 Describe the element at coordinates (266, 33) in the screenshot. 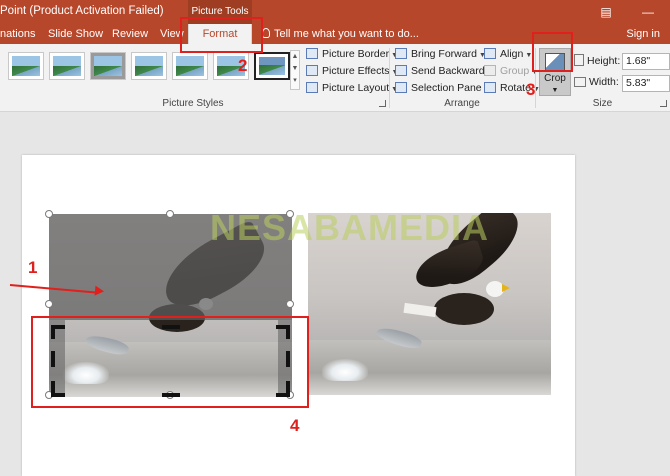

I see `lightbulb-icon` at that location.